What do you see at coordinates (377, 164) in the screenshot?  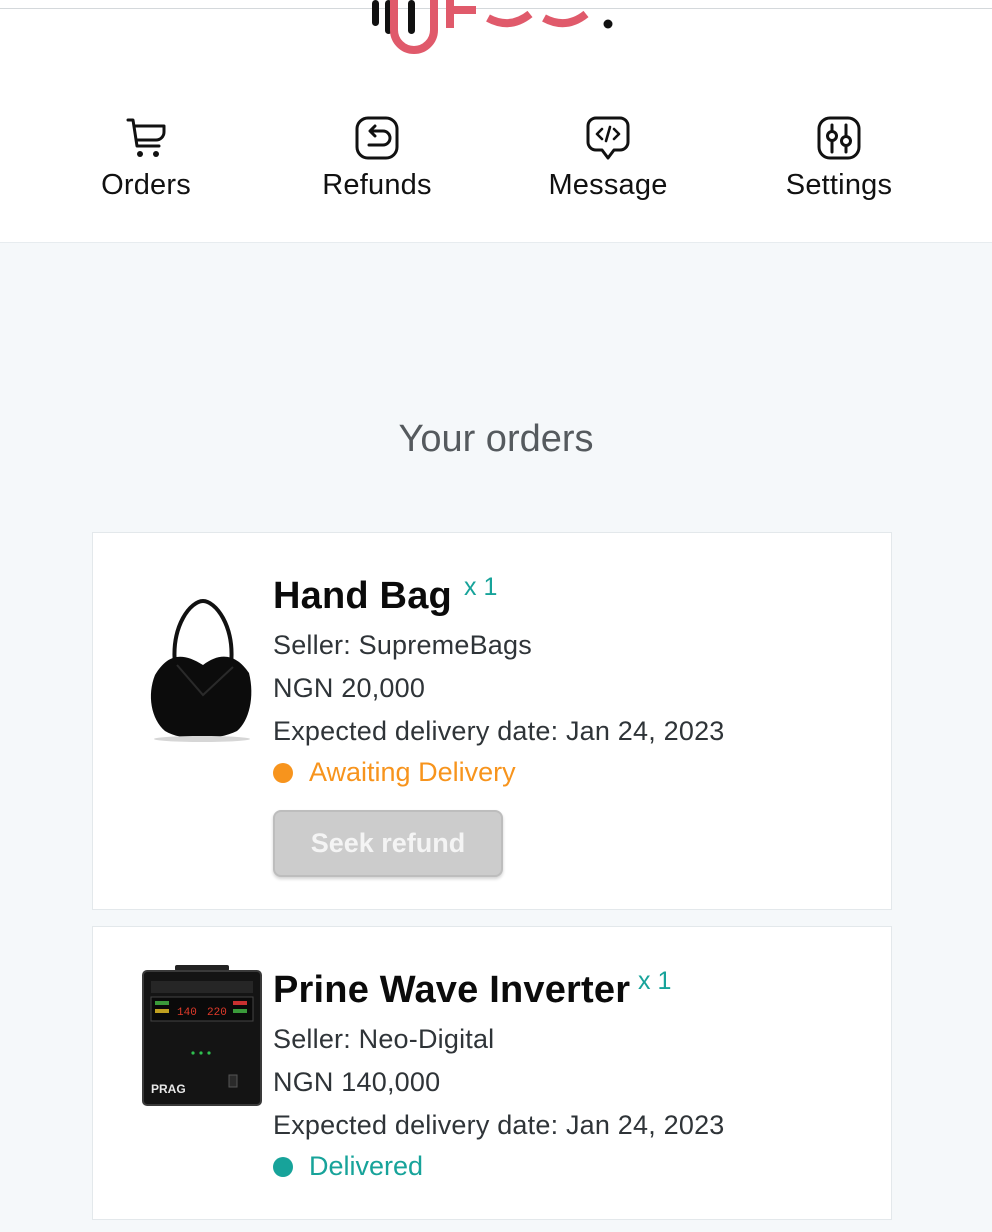 I see `nav-refunds: Refunds` at bounding box center [377, 164].